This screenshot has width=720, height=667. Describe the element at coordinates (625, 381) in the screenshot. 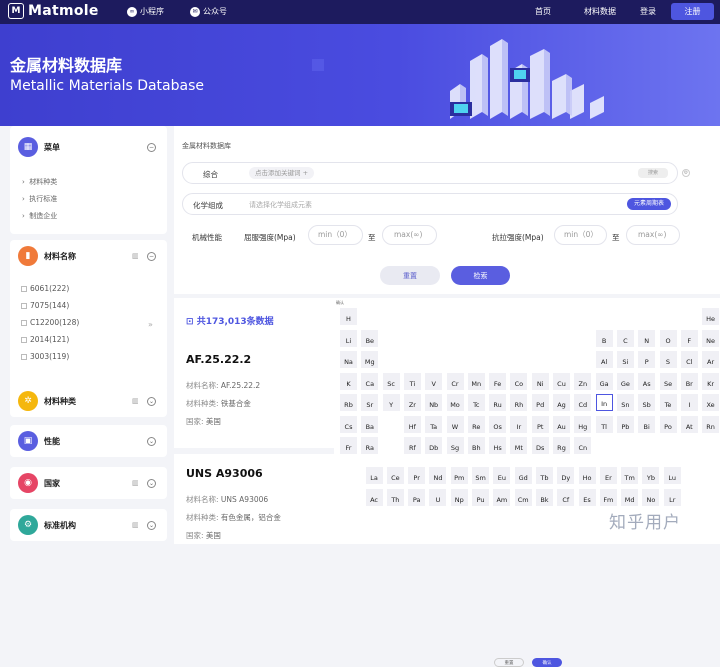

I see `element-ge: Ge` at that location.